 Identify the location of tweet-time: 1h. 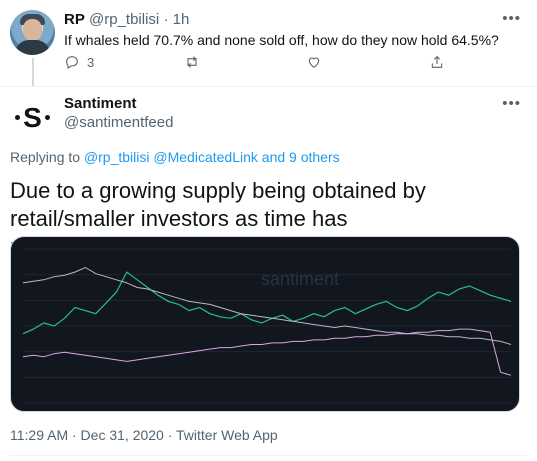
(181, 19).